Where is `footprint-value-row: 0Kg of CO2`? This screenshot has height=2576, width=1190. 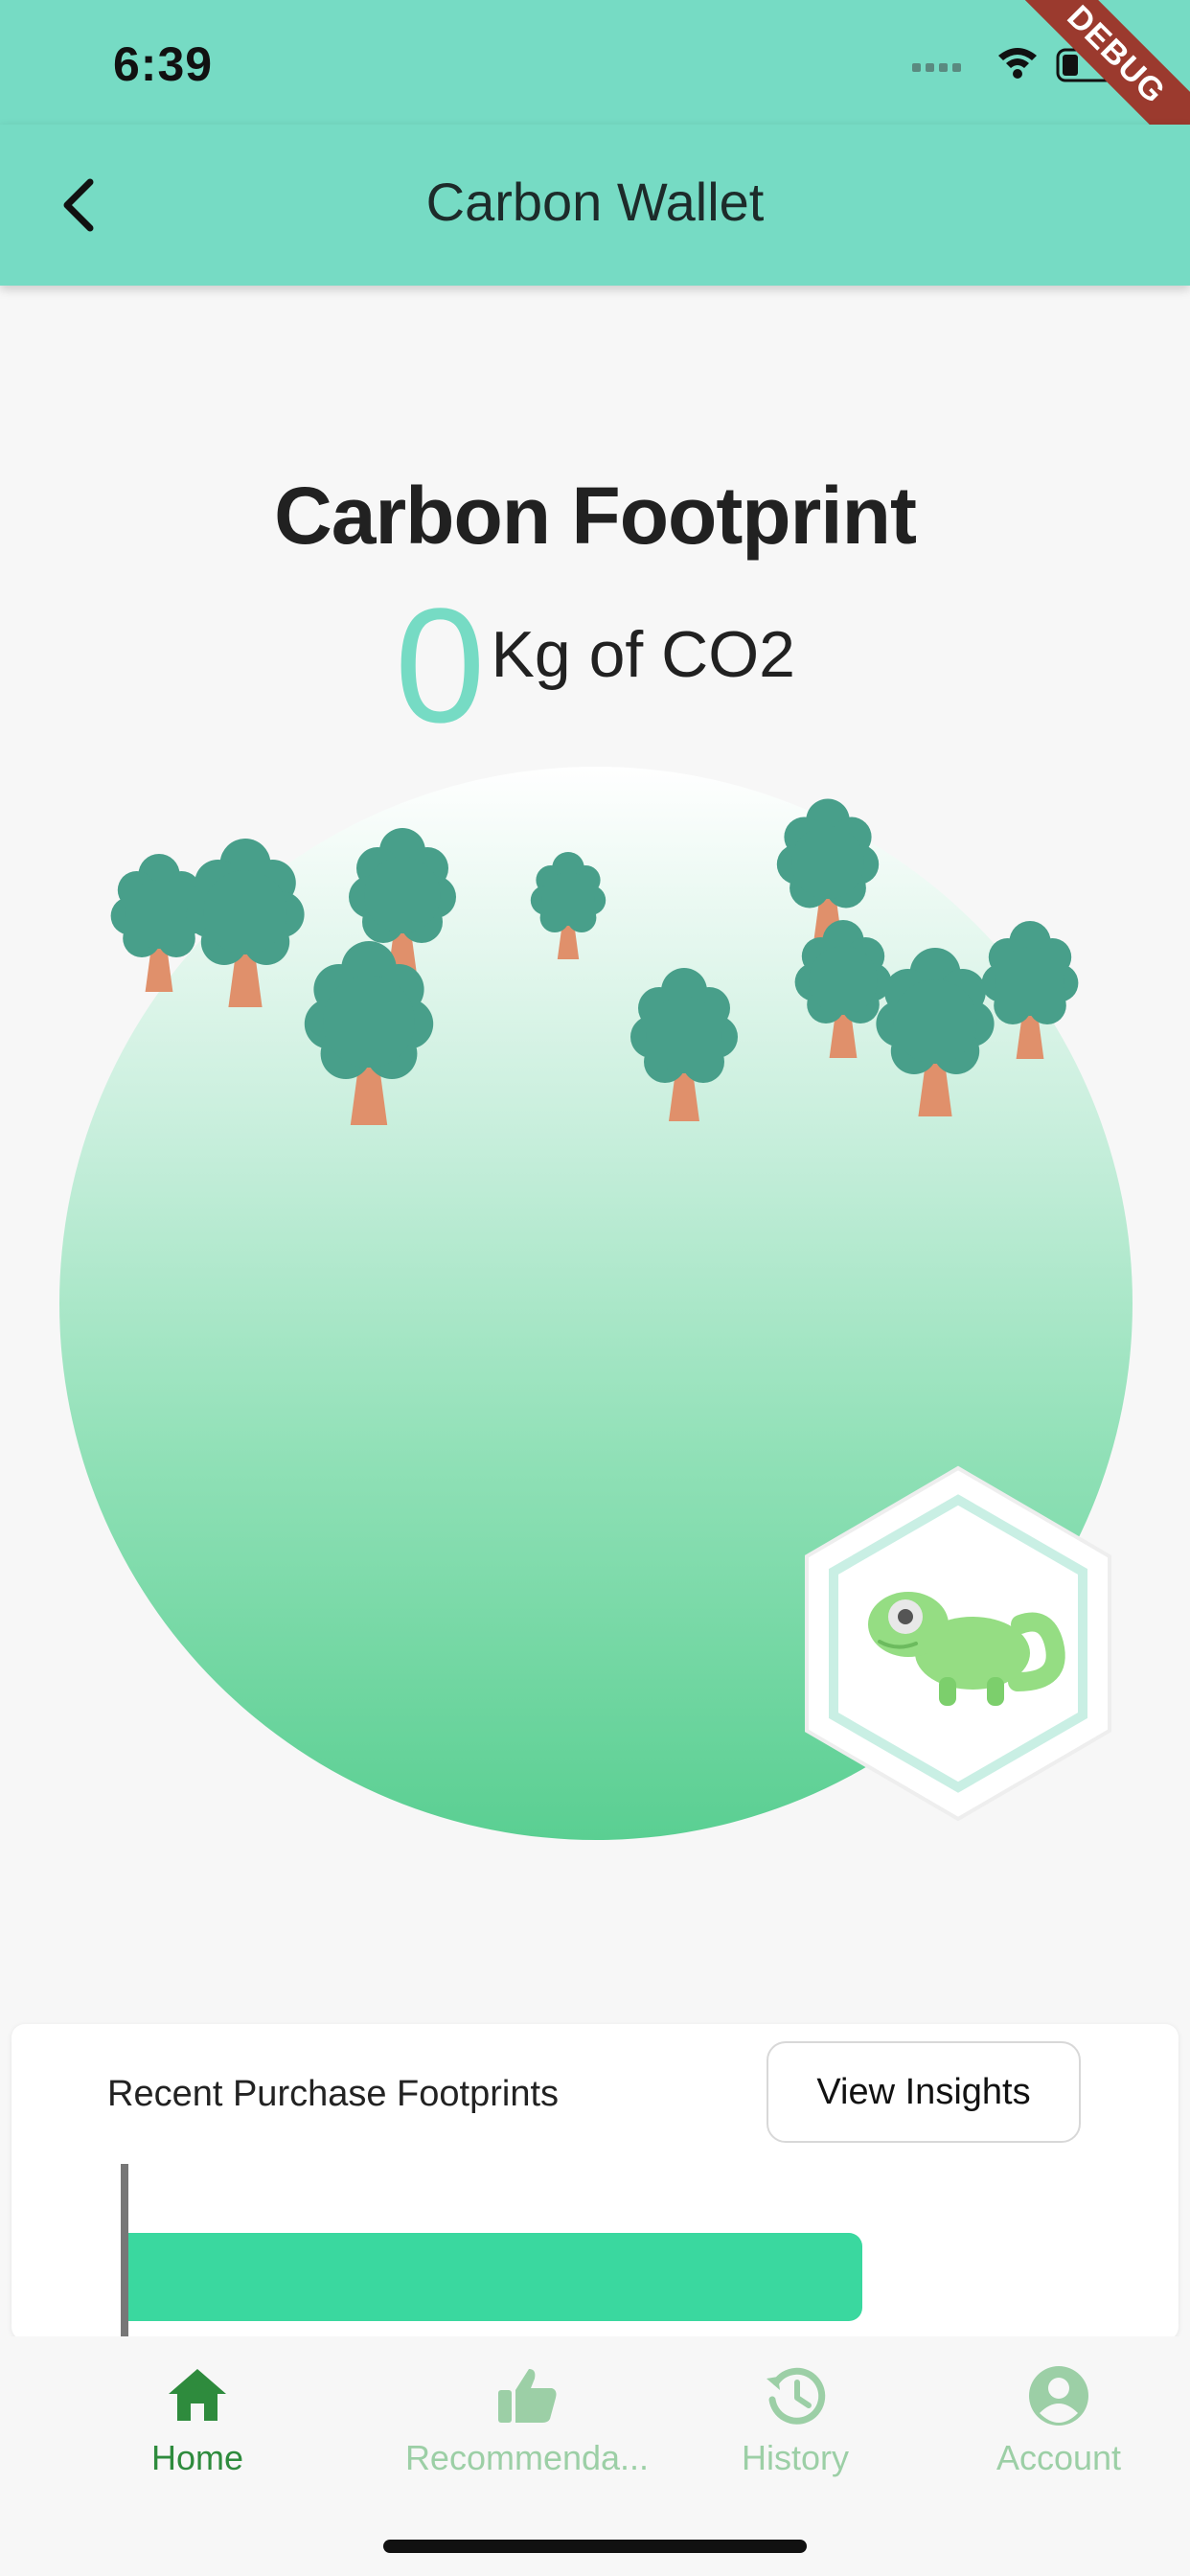 footprint-value-row: 0Kg of CO2 is located at coordinates (595, 666).